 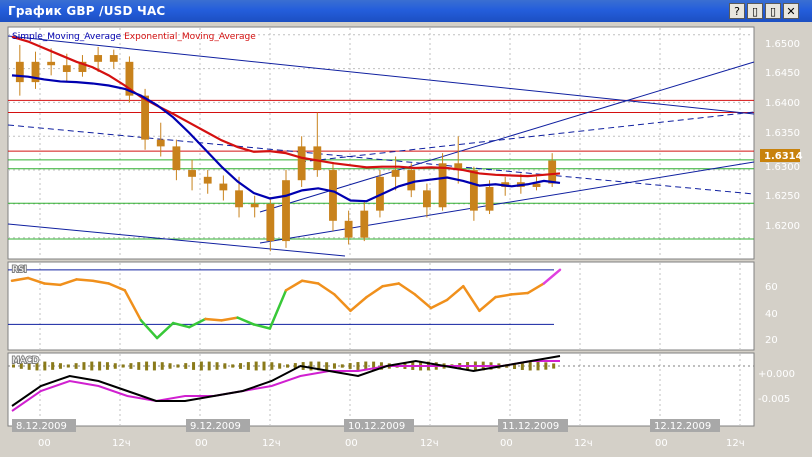 What do you see at coordinates (782, 167) in the screenshot?
I see `price-tick: 1.6300` at bounding box center [782, 167].